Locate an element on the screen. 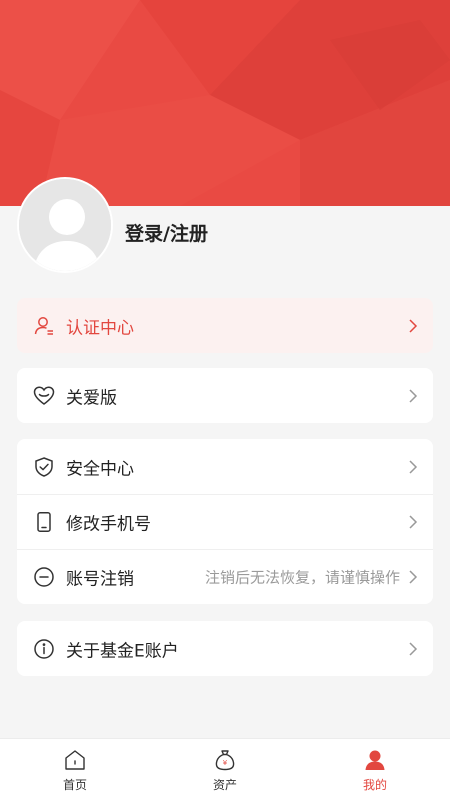  menu-item-care-version: 关爱版 is located at coordinates (225, 395).